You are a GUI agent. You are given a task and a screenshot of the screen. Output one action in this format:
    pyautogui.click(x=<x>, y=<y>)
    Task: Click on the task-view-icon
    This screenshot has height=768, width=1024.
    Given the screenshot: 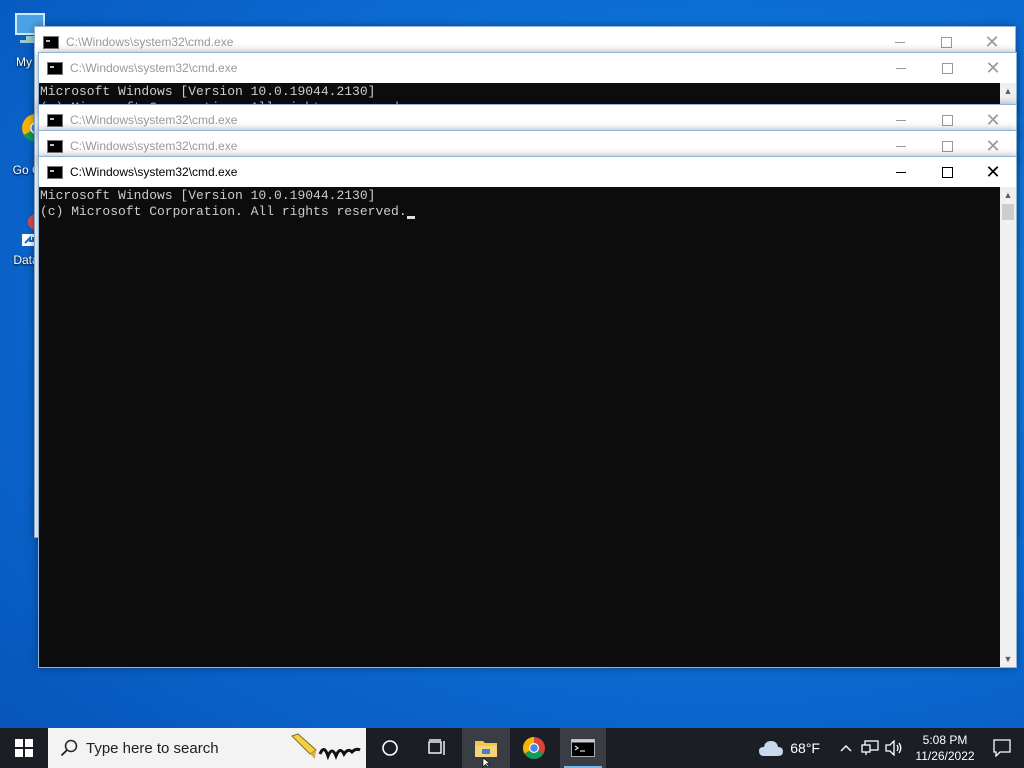 What is the action you would take?
    pyautogui.click(x=436, y=747)
    